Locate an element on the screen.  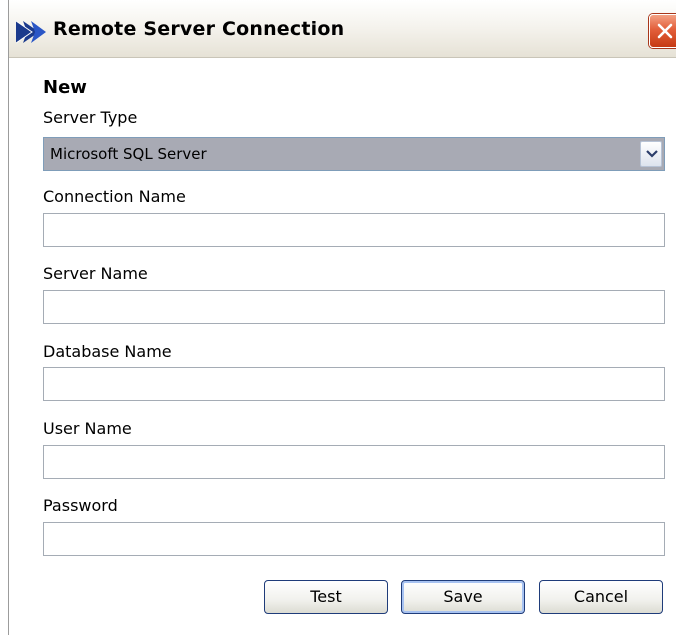
connection-name-label: Connection Name is located at coordinates (114, 196).